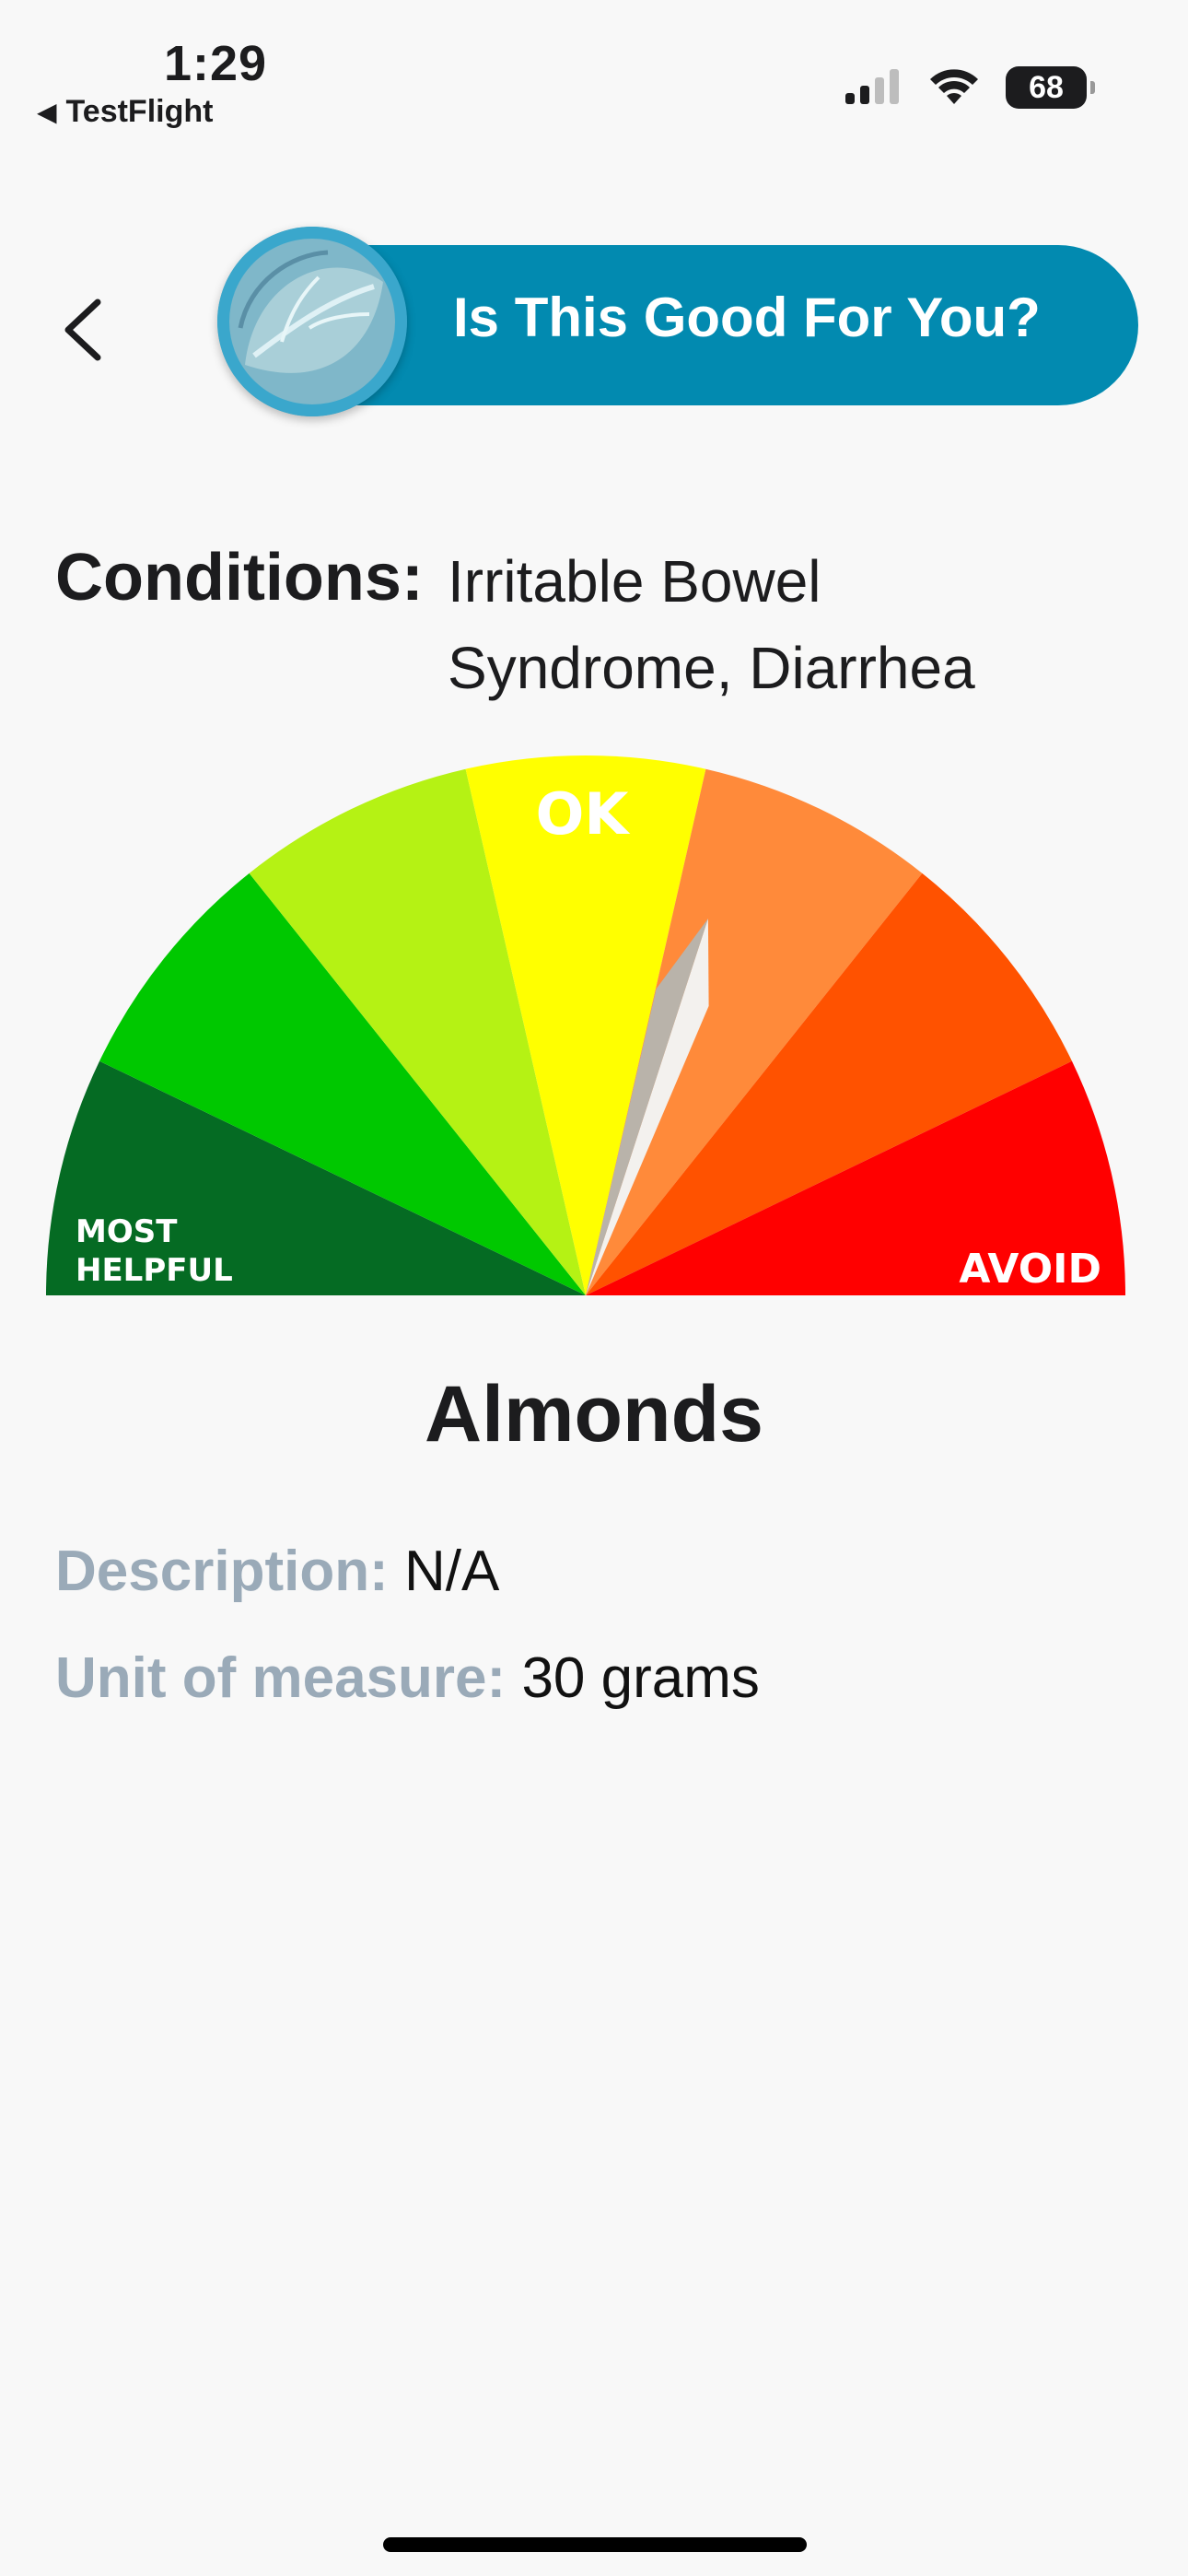 Image resolution: width=1188 pixels, height=2576 pixels. Describe the element at coordinates (239, 578) in the screenshot. I see `conditions-label: Conditions:` at that location.